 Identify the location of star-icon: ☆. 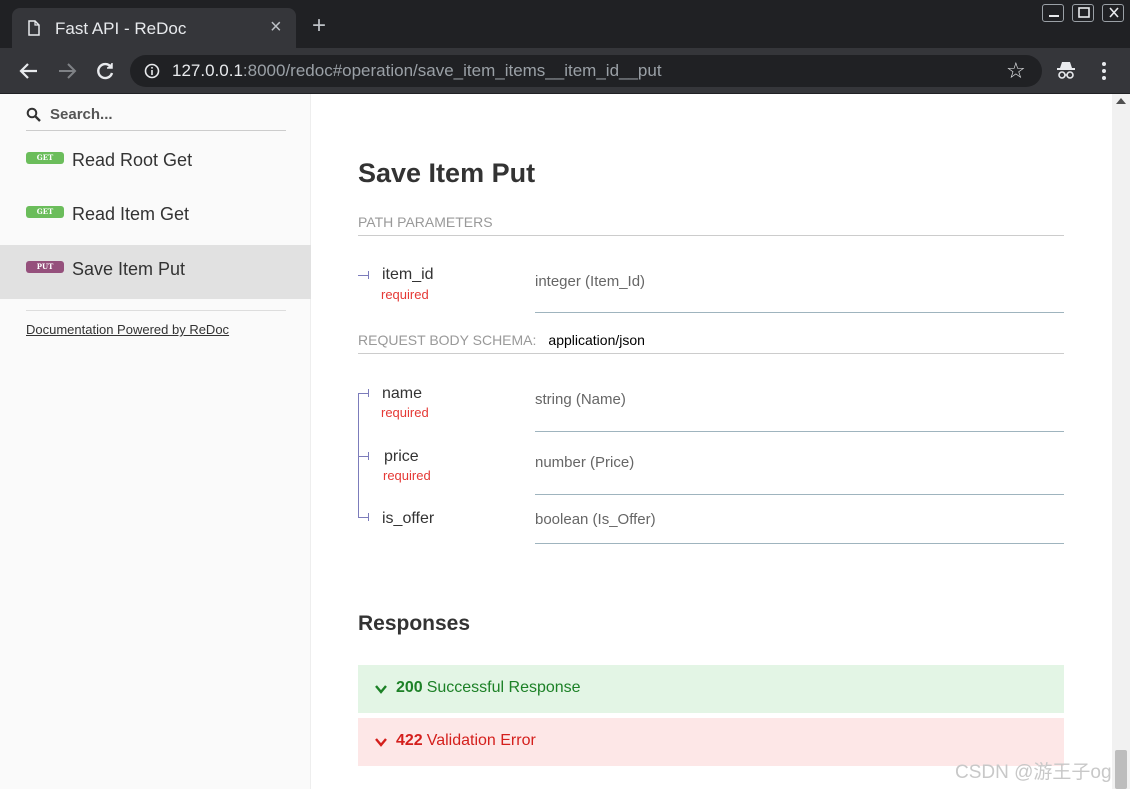
(1016, 71).